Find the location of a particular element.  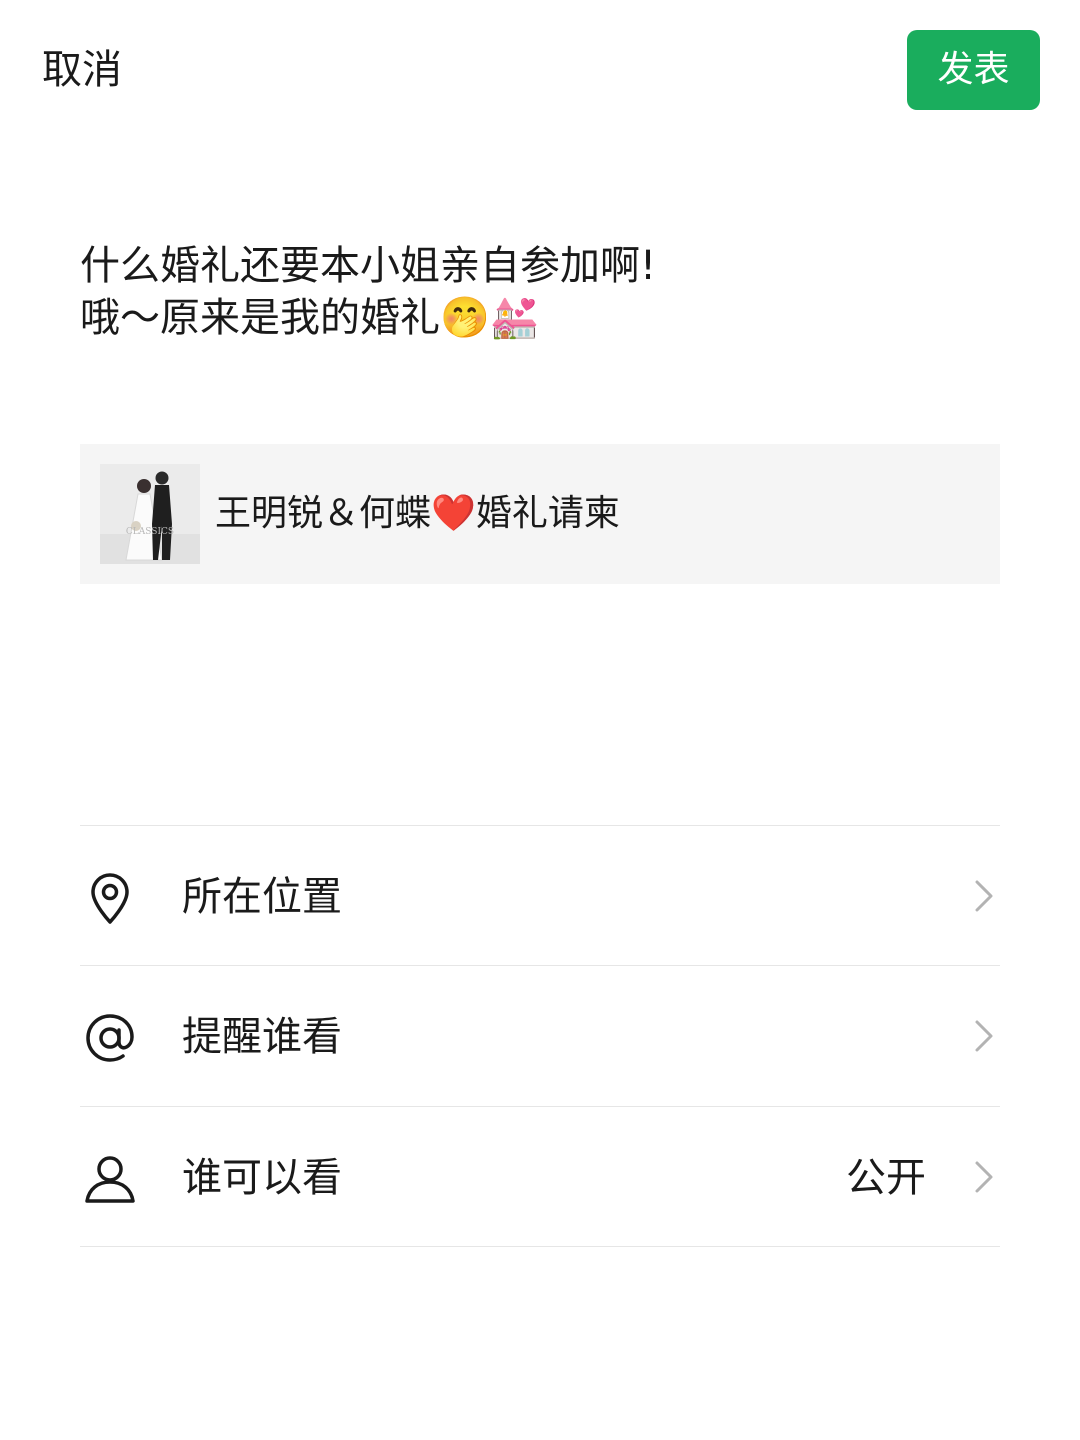

option-label-visibility: 谁可以看 is located at coordinates (262, 1178).